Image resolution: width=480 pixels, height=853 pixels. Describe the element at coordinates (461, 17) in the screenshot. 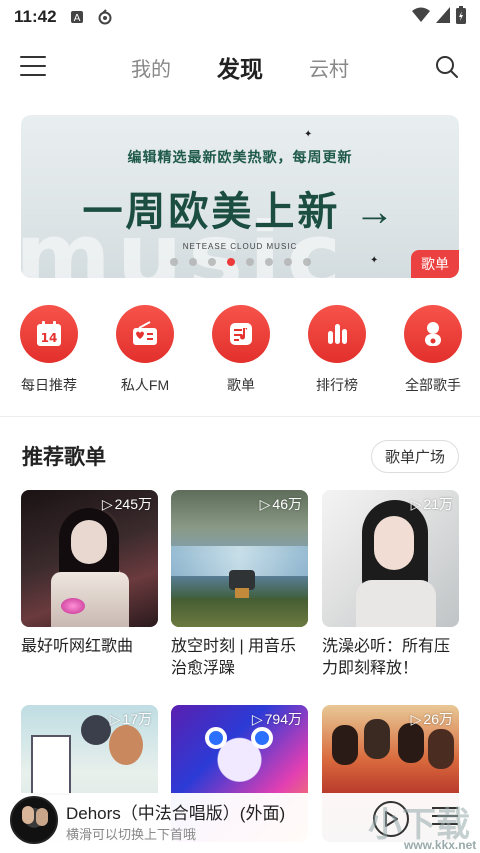

I see `battery-icon` at that location.